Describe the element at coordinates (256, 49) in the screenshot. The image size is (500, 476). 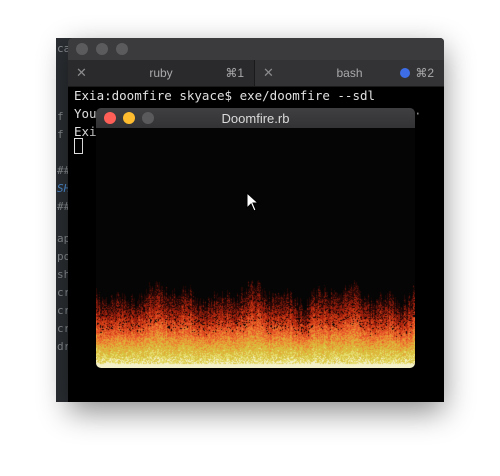
I see `terminal-titlebar` at that location.